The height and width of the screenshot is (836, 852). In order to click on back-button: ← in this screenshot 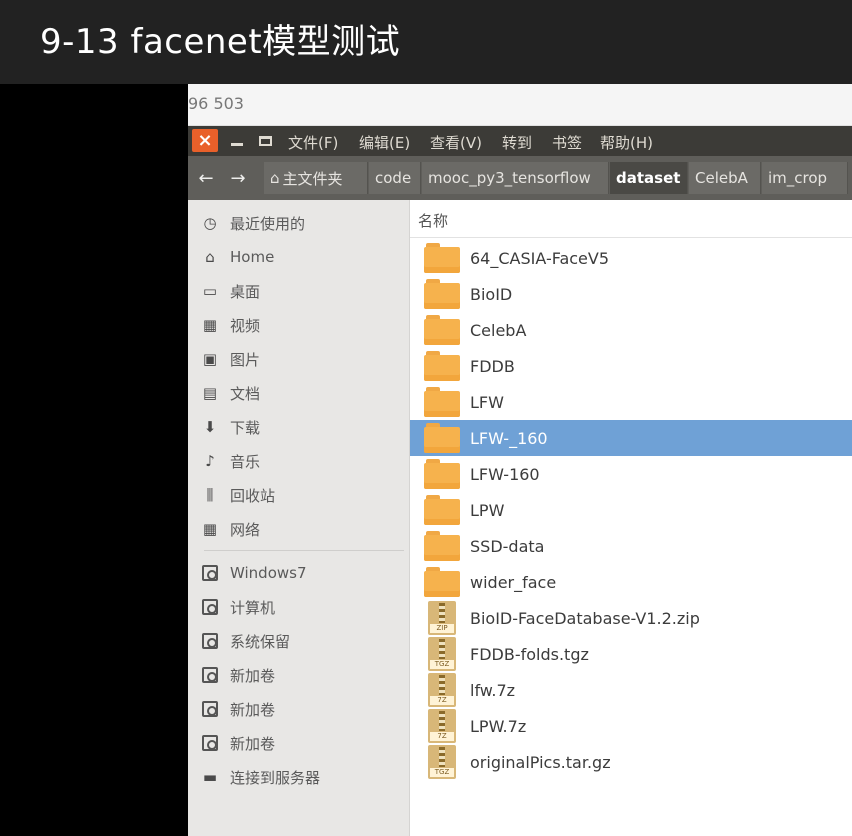, I will do `click(206, 178)`.